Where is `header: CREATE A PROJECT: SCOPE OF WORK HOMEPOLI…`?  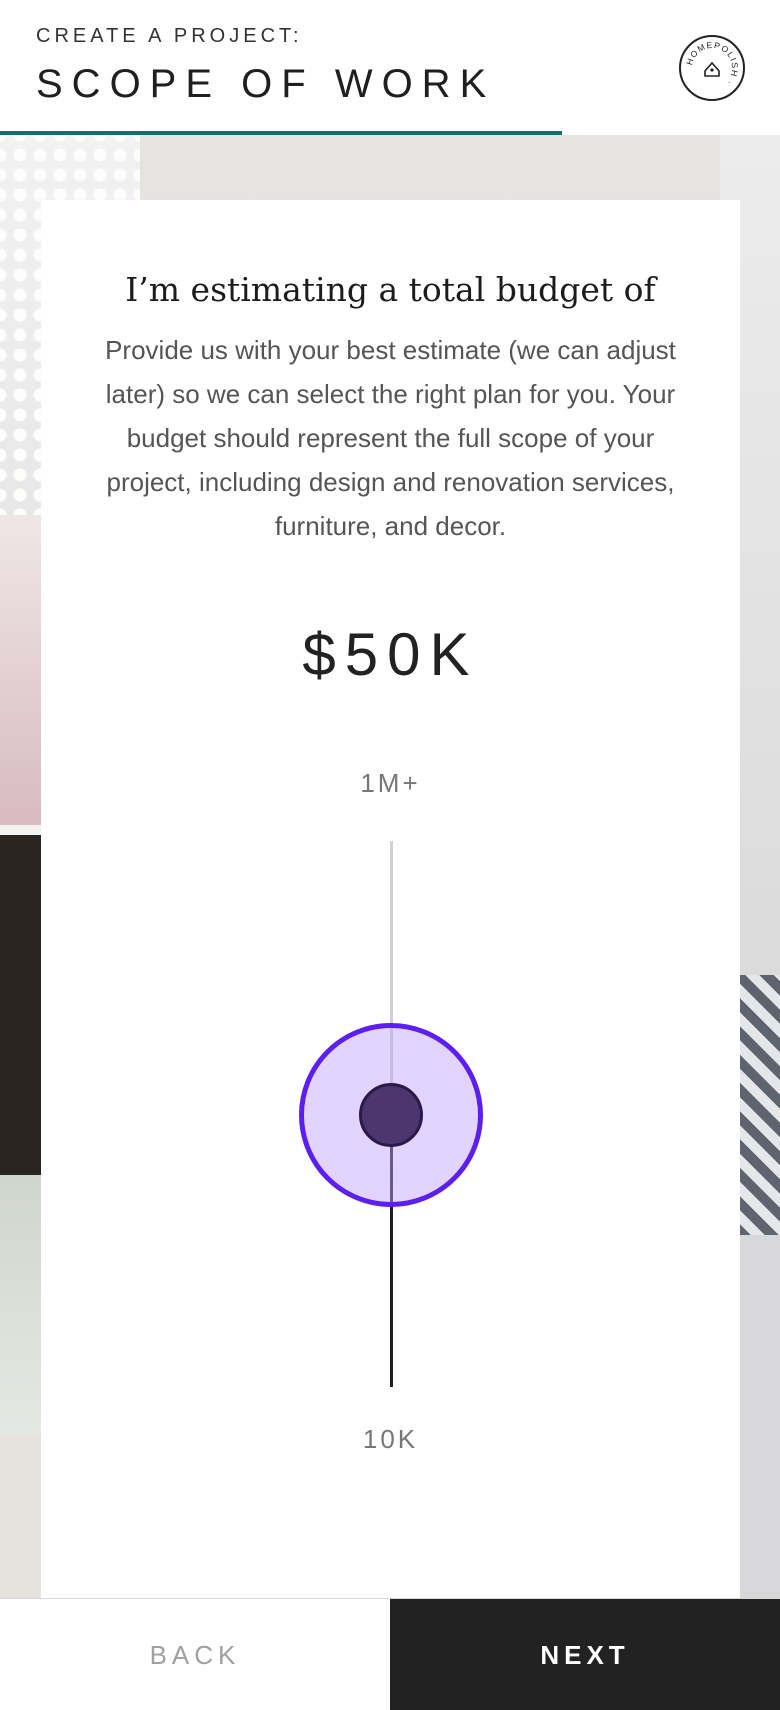
header: CREATE A PROJECT: SCOPE OF WORK HOMEPOLI… is located at coordinates (390, 67).